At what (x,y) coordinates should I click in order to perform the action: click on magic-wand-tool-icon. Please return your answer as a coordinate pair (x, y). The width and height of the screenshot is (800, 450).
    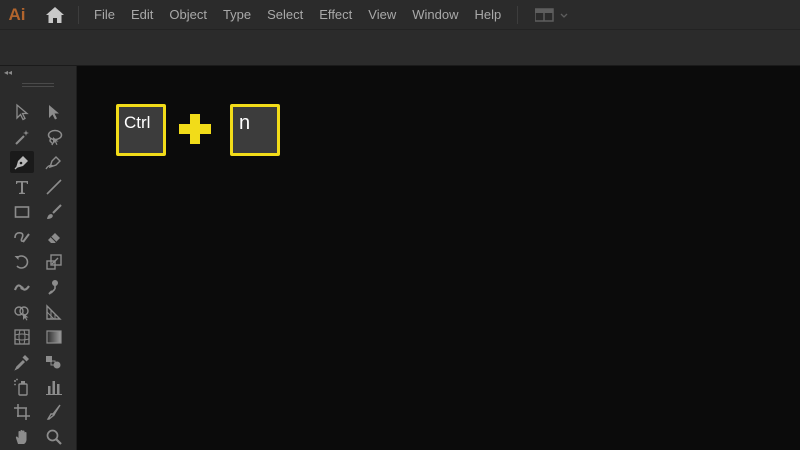
    Looking at the image, I should click on (22, 137).